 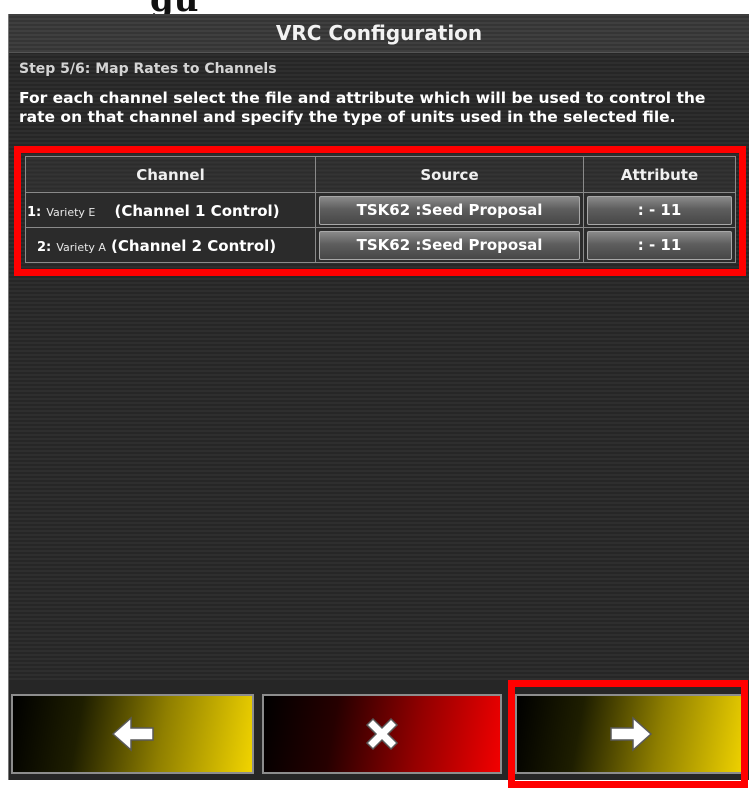 I want to click on arrow-right-icon, so click(x=631, y=734).